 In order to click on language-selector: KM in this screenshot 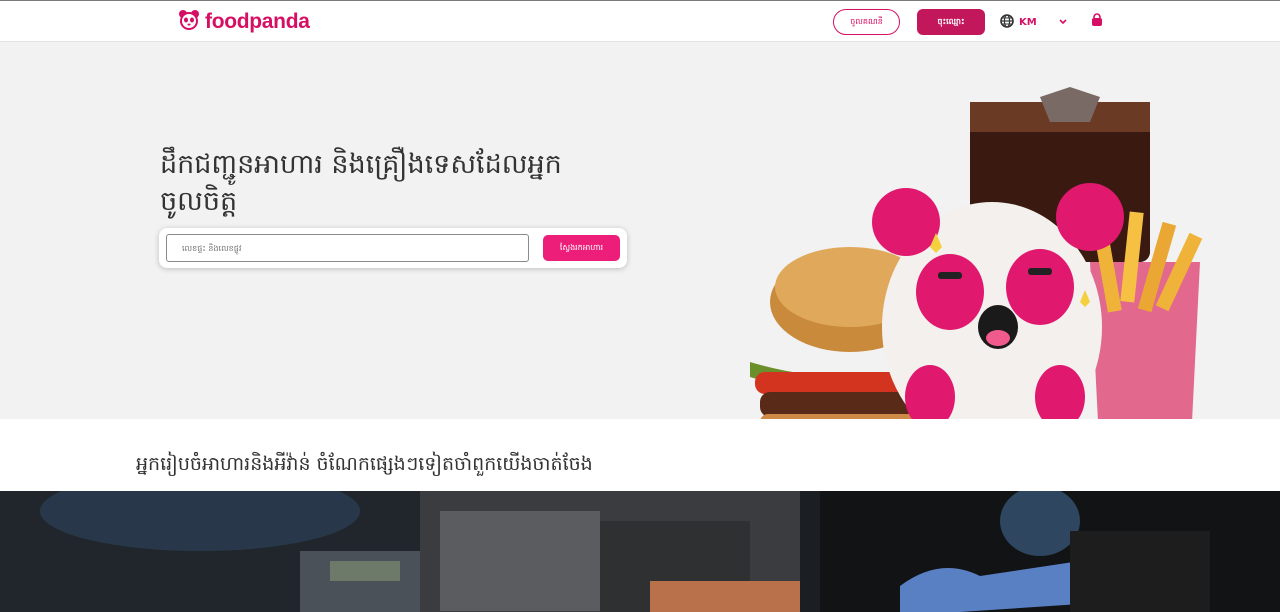, I will do `click(1018, 22)`.